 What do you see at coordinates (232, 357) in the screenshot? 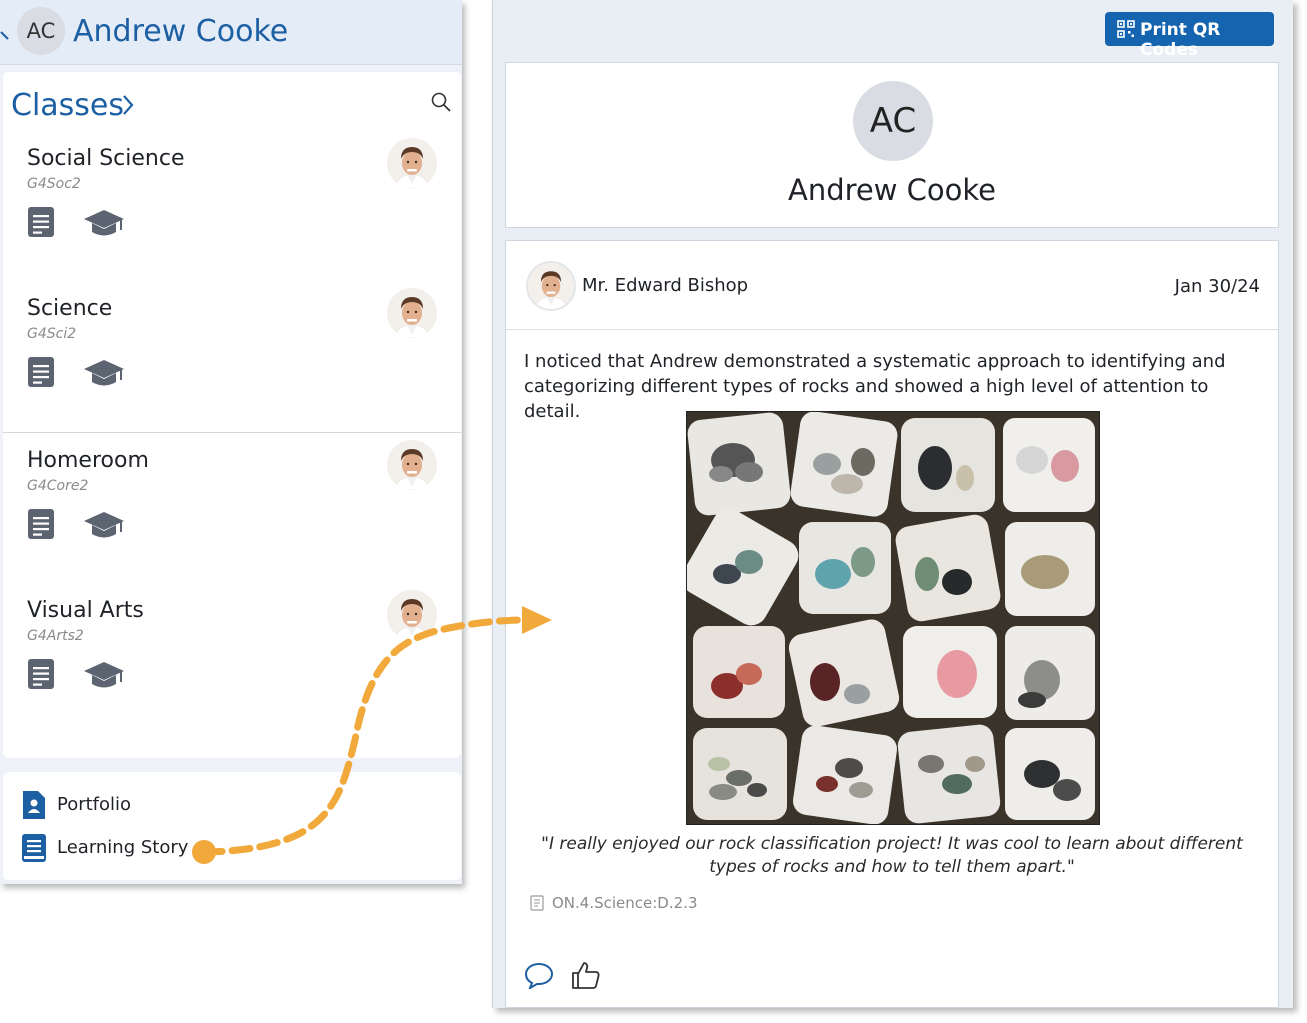
I see `class-row: Science G4Sci2` at bounding box center [232, 357].